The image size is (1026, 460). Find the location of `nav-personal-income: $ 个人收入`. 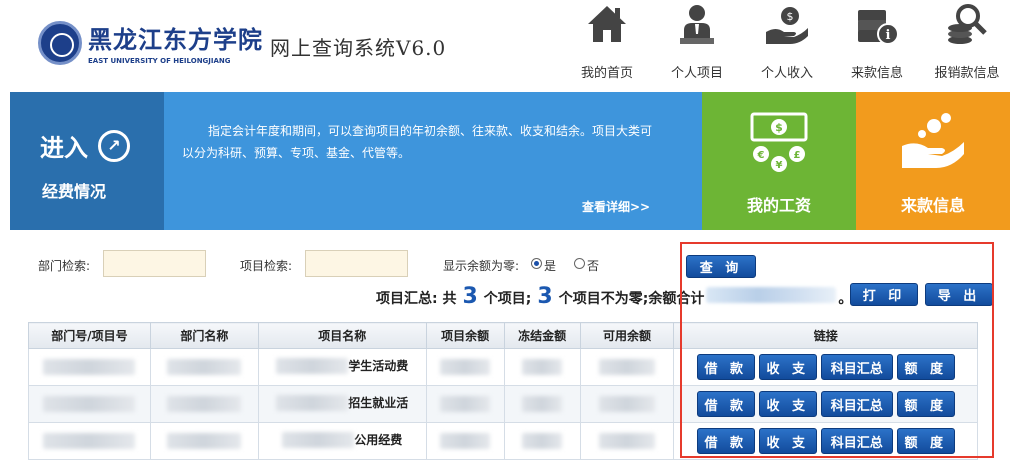

nav-personal-income: $ 个人收入 is located at coordinates (787, 40).